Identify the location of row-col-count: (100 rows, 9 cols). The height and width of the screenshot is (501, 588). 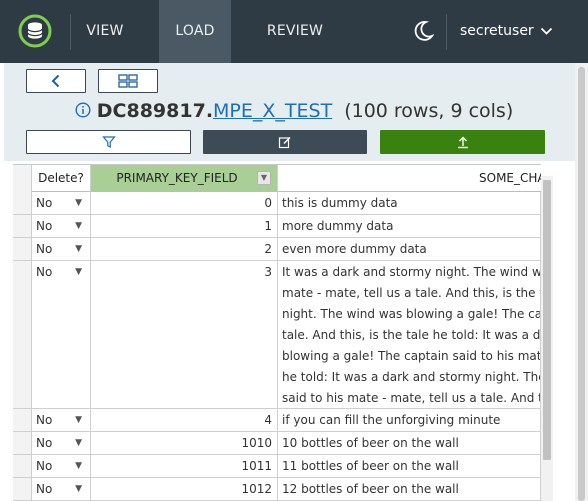
(429, 111).